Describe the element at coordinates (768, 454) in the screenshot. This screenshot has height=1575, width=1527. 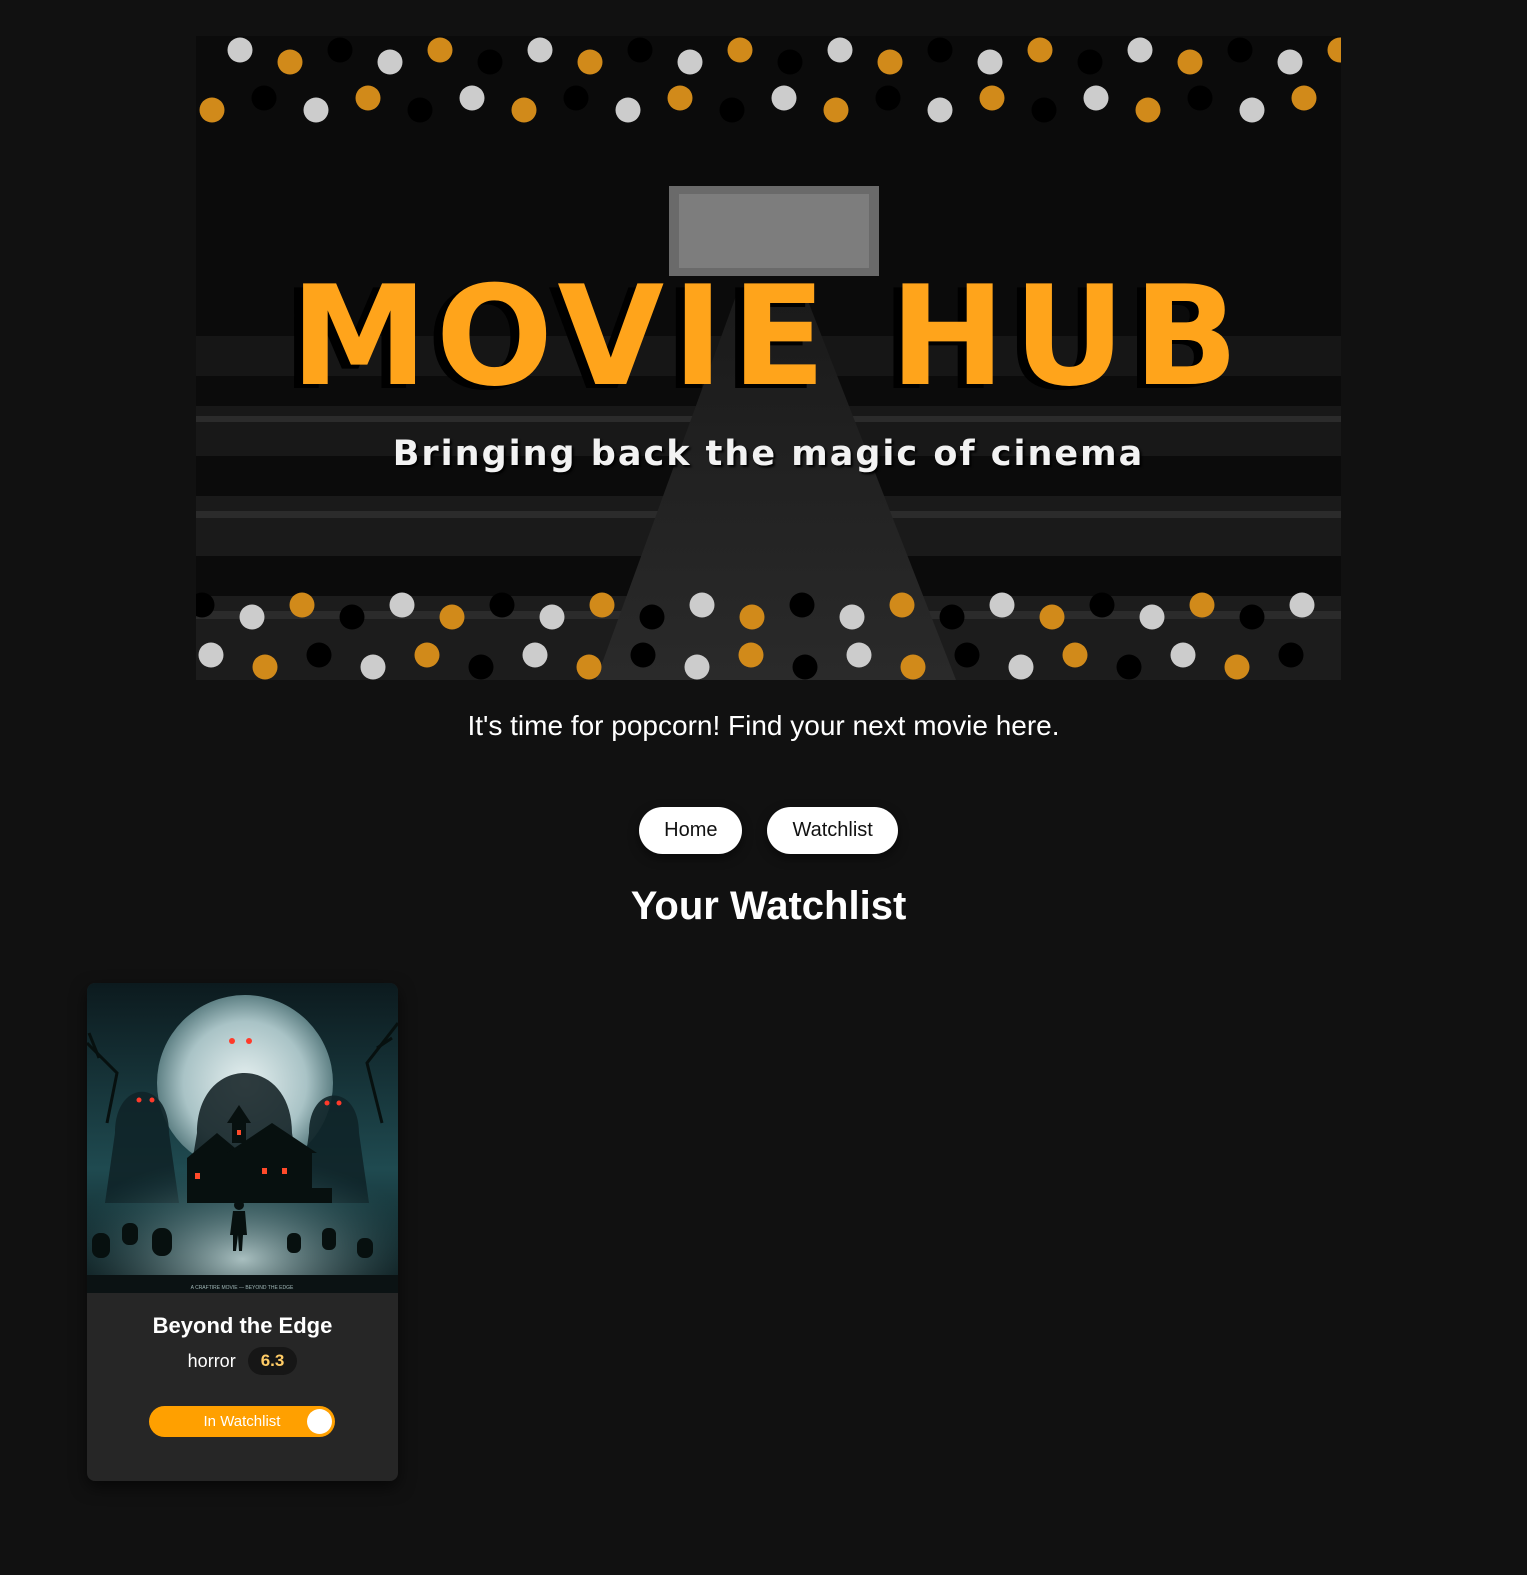
I see `site-subtitle: Bringing back the magic of cinema` at that location.